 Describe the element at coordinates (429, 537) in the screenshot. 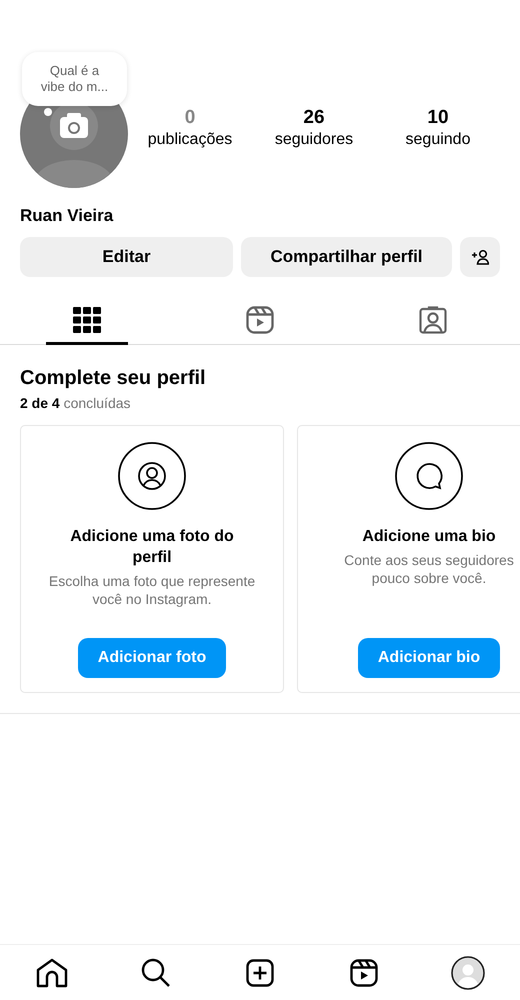

I see `card-title: Adicione uma bio` at that location.